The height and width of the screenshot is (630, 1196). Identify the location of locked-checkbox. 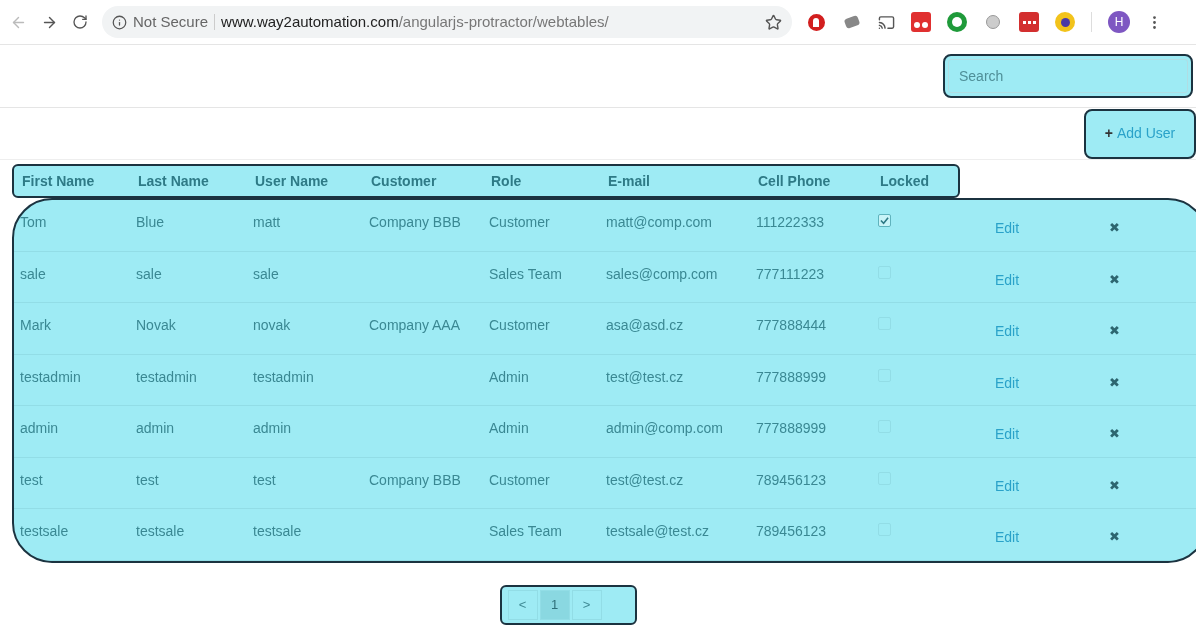
(884, 220).